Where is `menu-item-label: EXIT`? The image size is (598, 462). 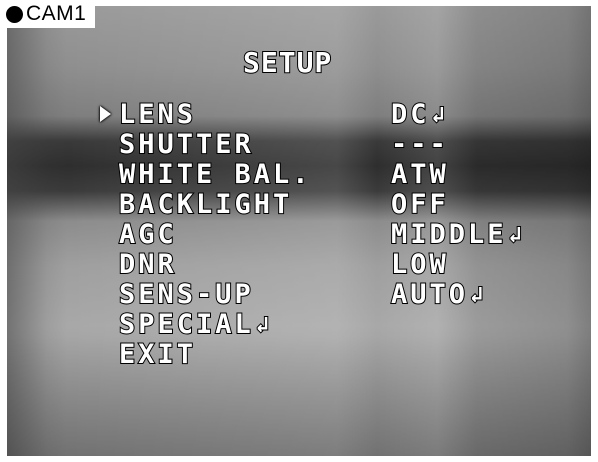 menu-item-label: EXIT is located at coordinates (157, 355).